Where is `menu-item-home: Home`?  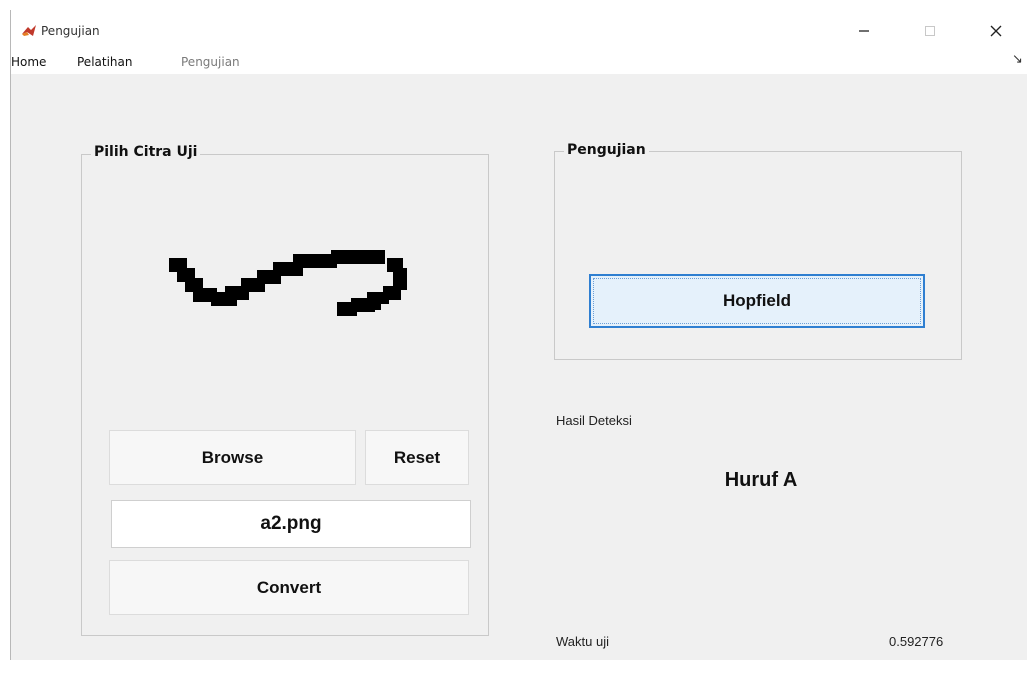
menu-item-home: Home is located at coordinates (28, 62).